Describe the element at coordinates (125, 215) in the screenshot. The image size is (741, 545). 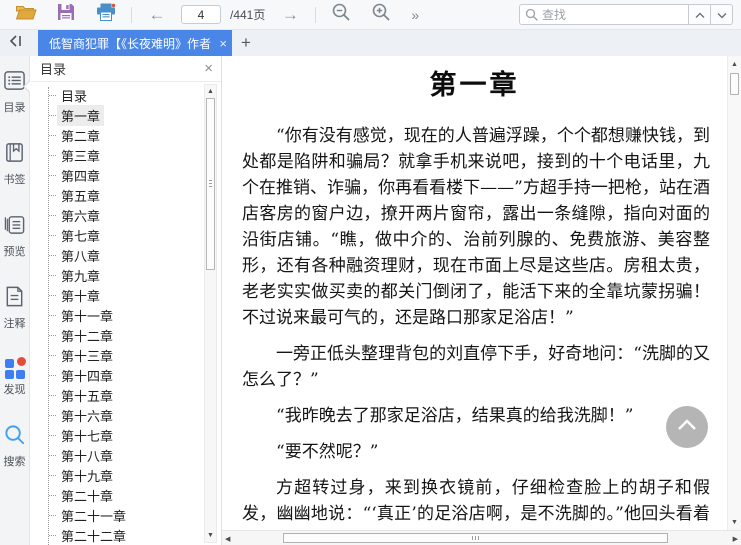
I see `toc-item: 第六章` at that location.